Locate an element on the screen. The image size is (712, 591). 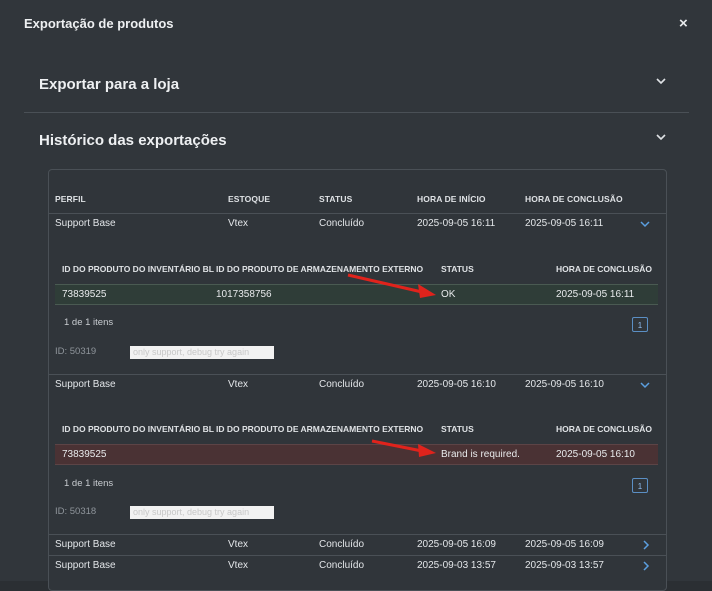
cell-end: 2025-09-05 16:09 is located at coordinates (564, 544).